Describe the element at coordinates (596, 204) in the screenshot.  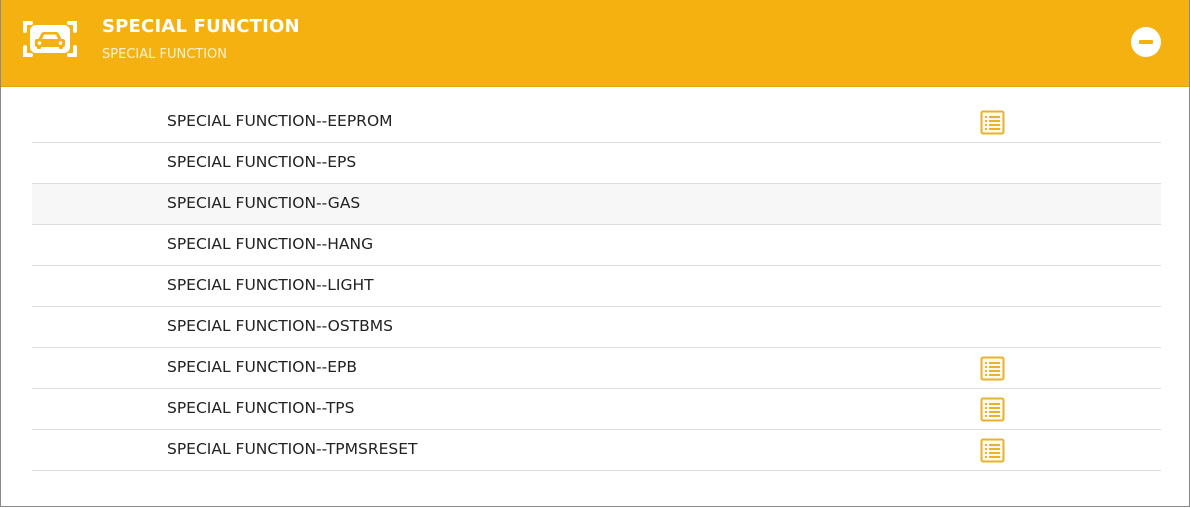
I see `list-item: SPECIAL FUNCTION--GAS` at that location.